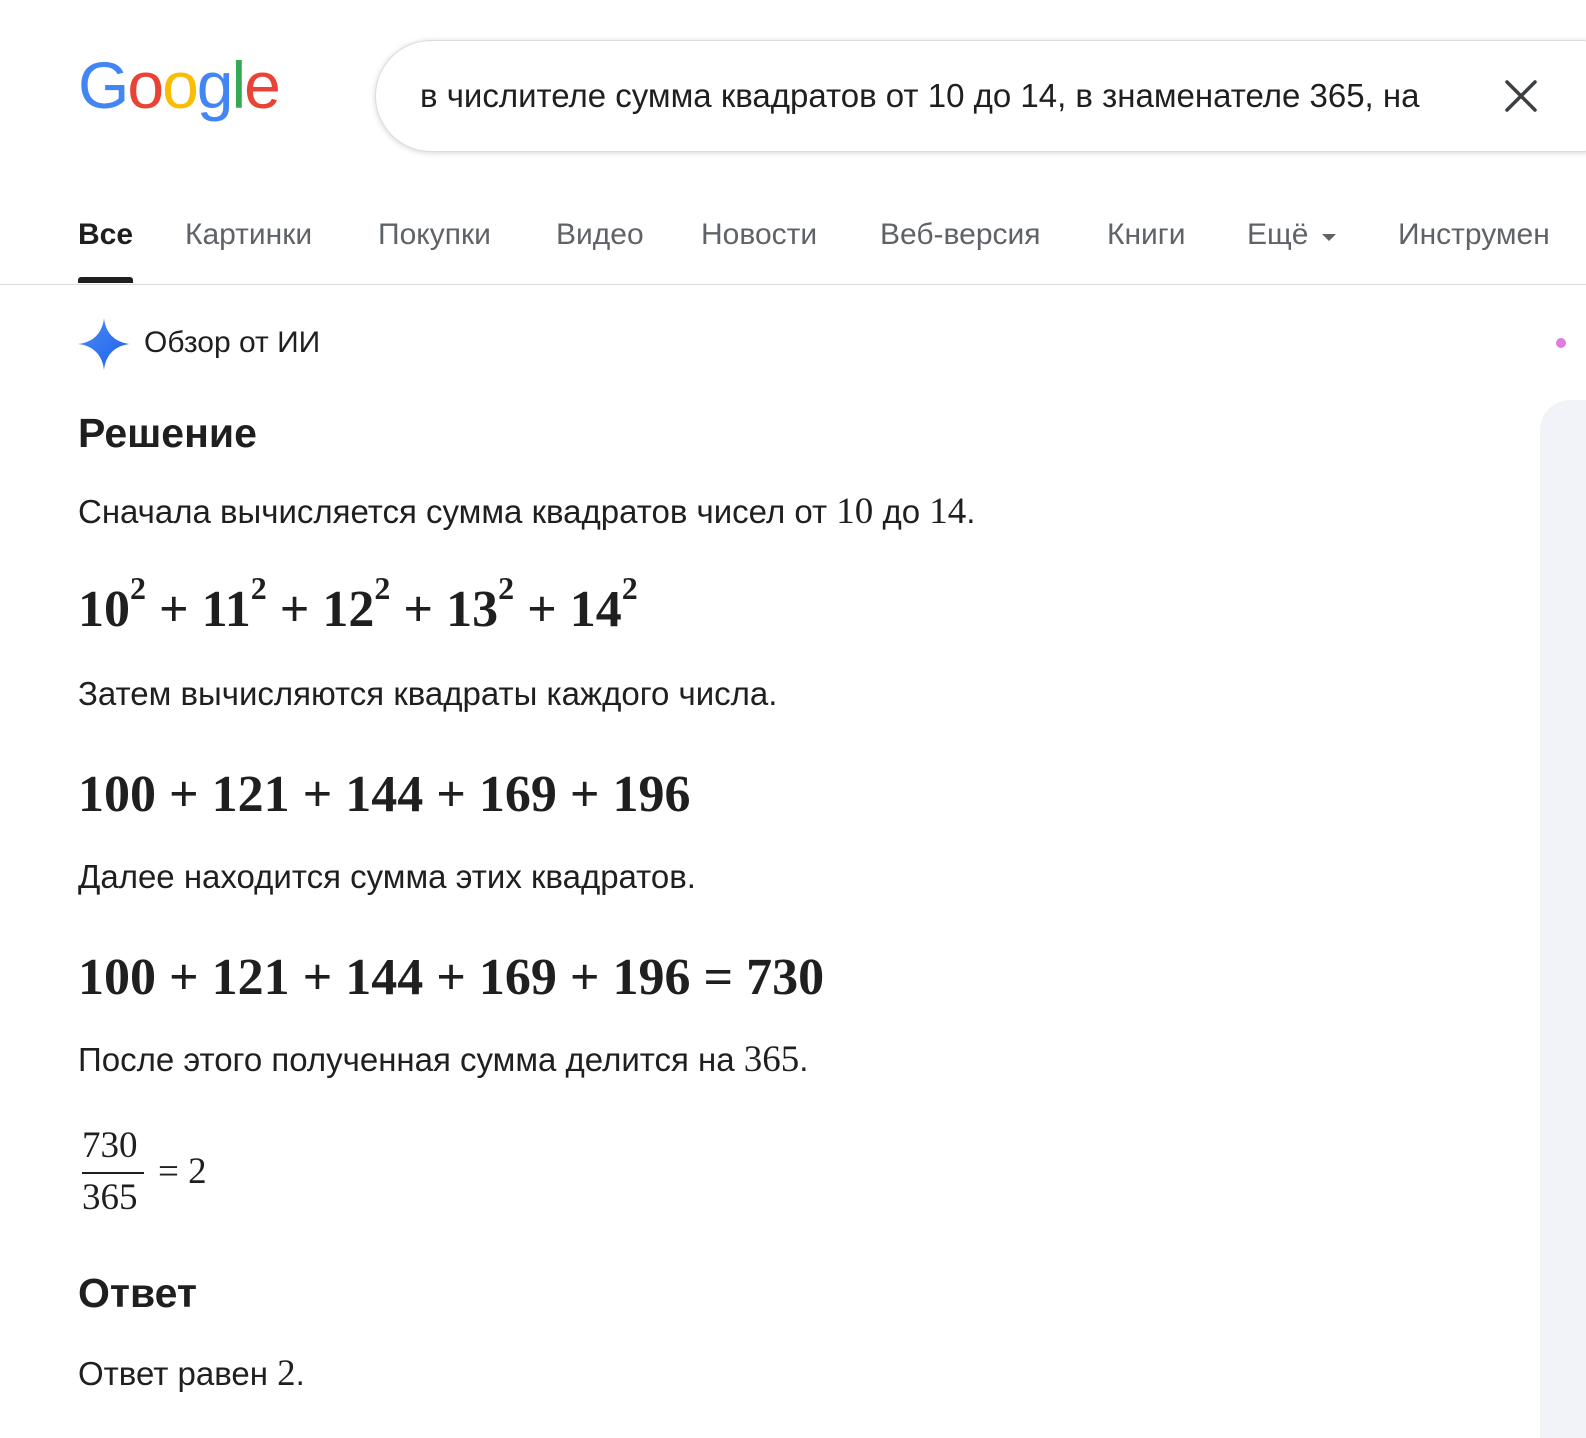 This screenshot has width=1586, height=1438. Describe the element at coordinates (215, 85) in the screenshot. I see `logo-letter: g` at that location.